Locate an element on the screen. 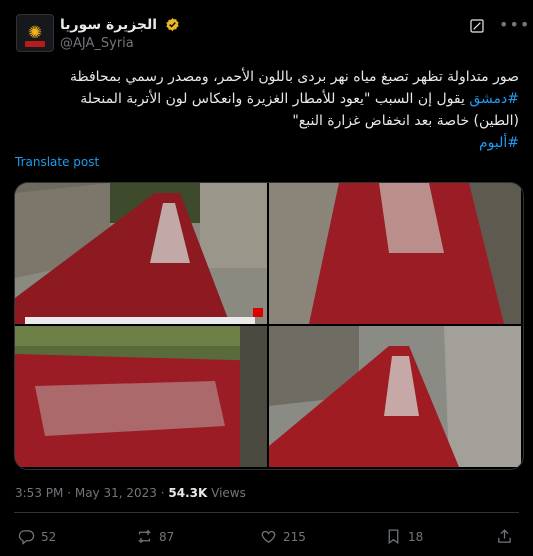 Image resolution: width=533 pixels, height=556 pixels. bookmark-icon is located at coordinates (393, 537).